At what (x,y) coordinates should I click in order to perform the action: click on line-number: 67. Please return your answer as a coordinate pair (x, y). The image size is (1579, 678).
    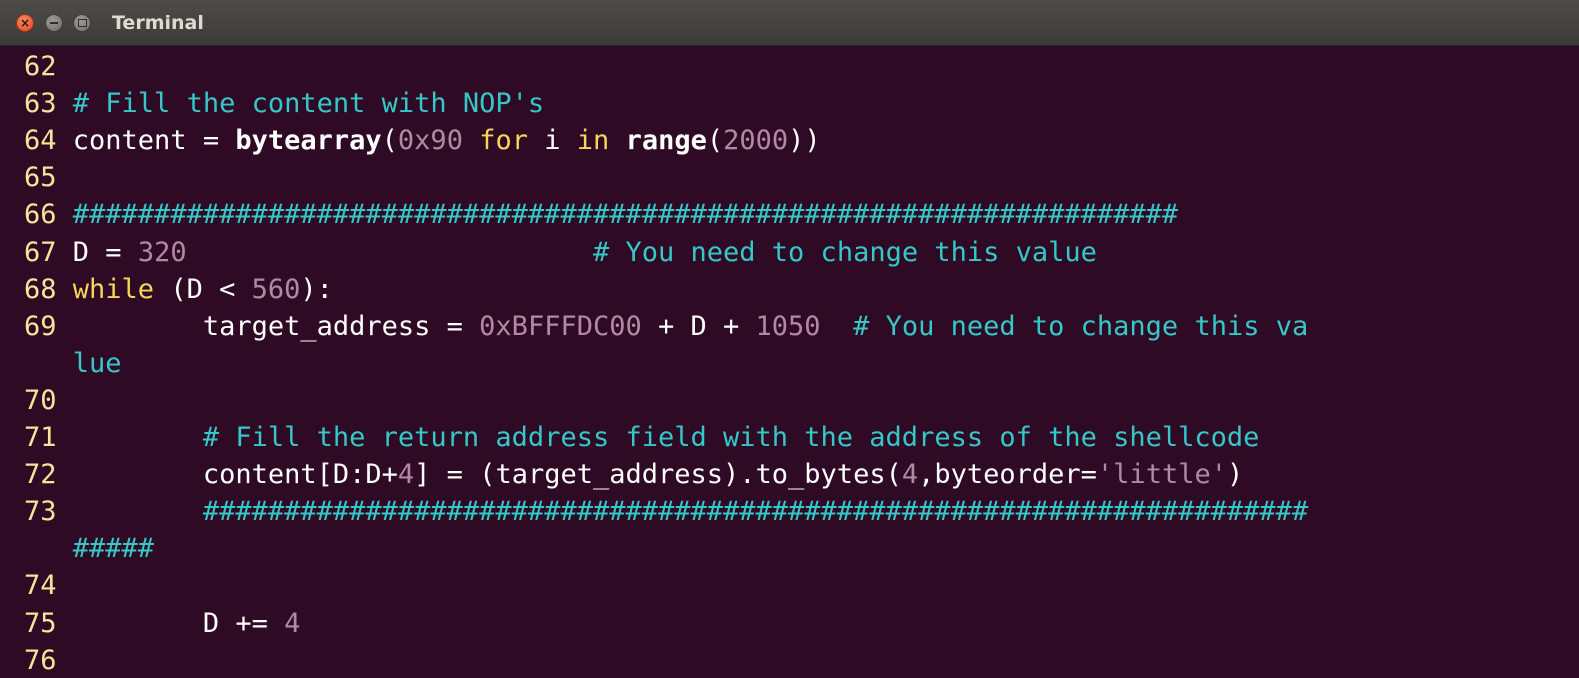
    Looking at the image, I should click on (40, 252).